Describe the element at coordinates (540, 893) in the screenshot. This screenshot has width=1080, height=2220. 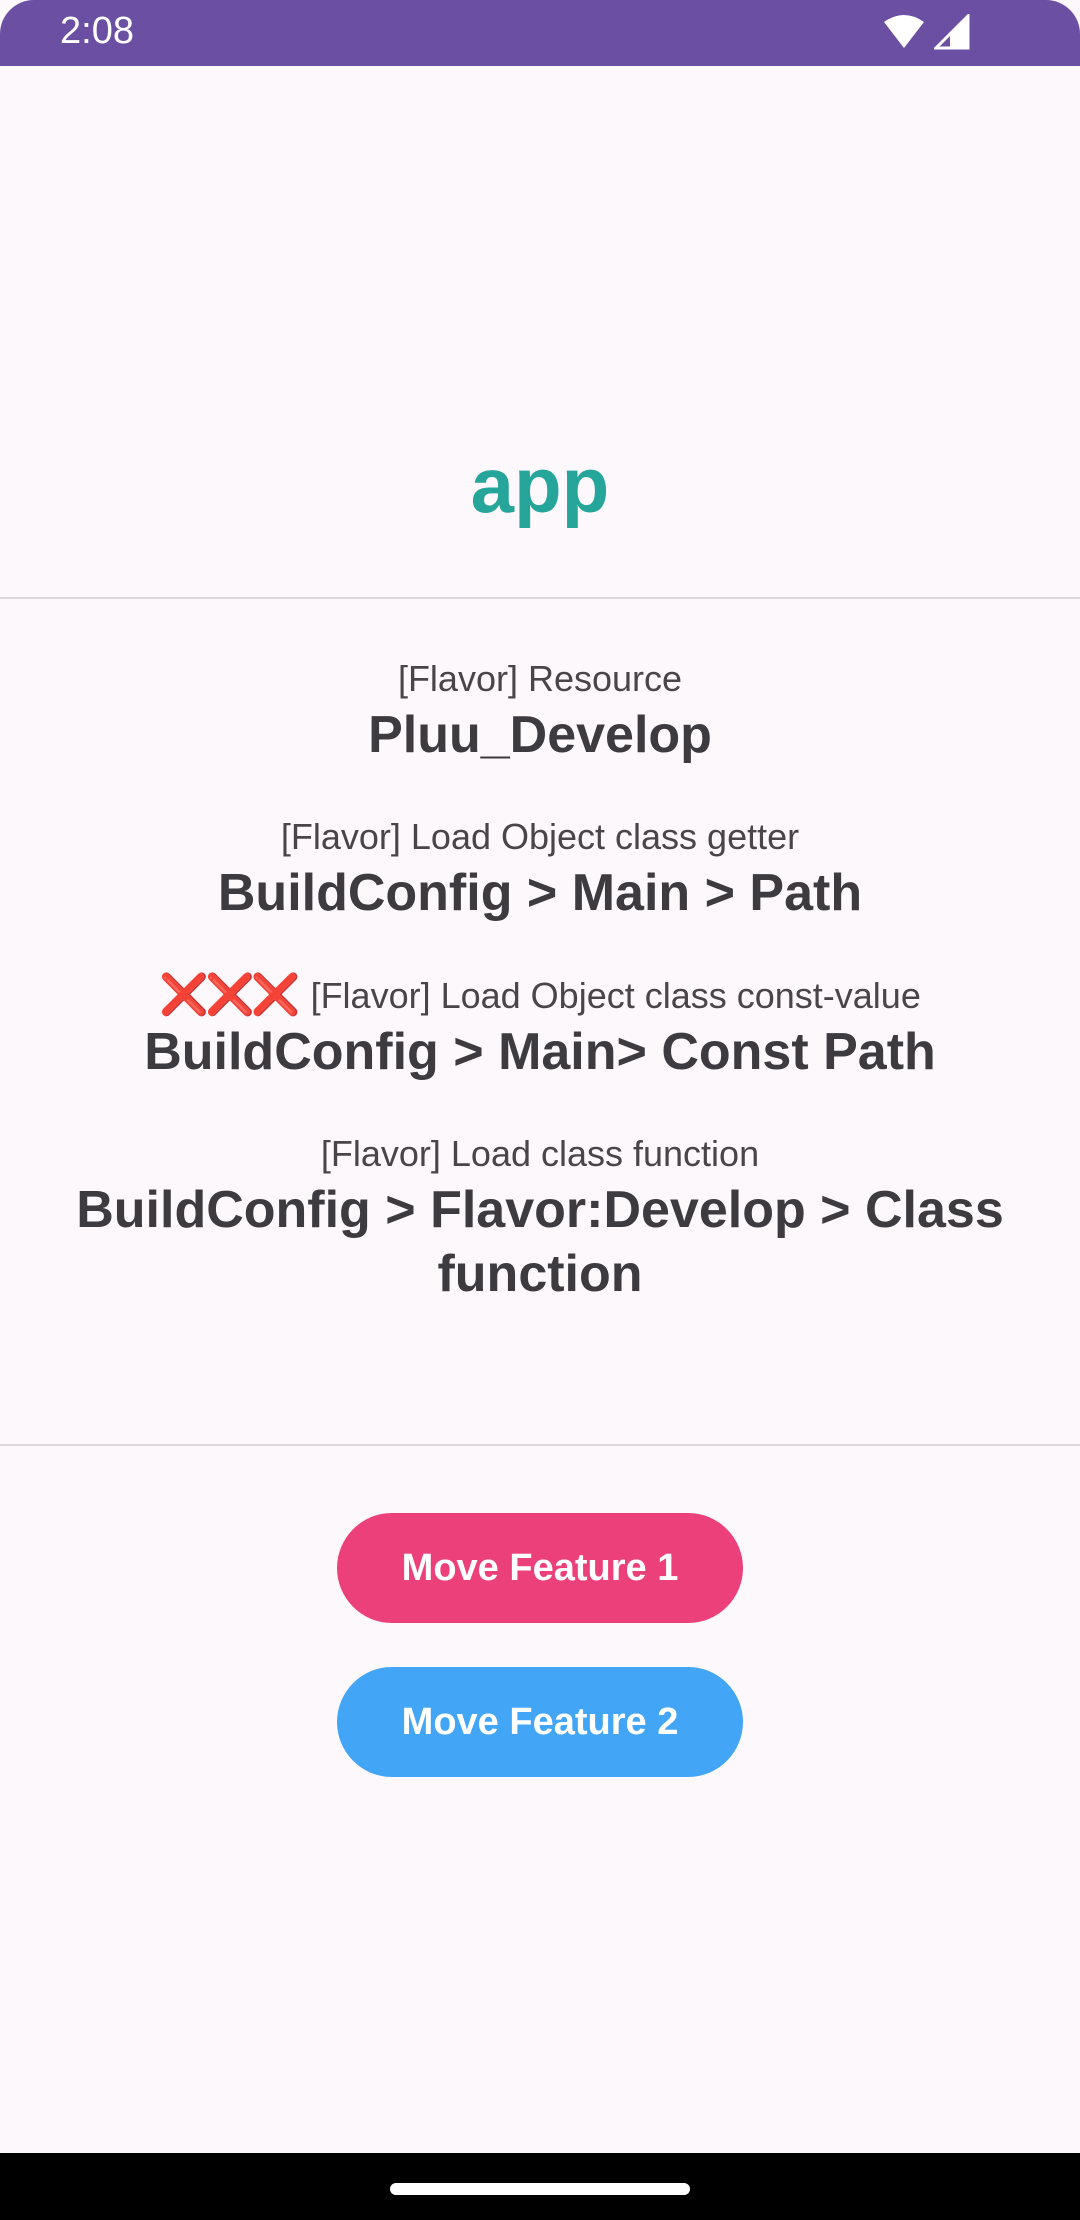
I see `info-value: BuildConfig > Main > Path` at that location.